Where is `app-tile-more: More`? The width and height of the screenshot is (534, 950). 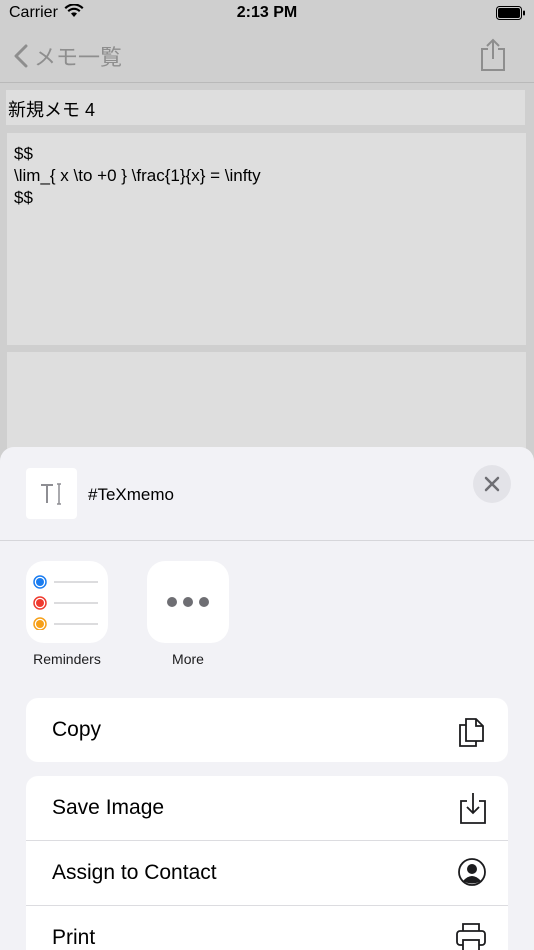
app-tile-more: More is located at coordinates (188, 614).